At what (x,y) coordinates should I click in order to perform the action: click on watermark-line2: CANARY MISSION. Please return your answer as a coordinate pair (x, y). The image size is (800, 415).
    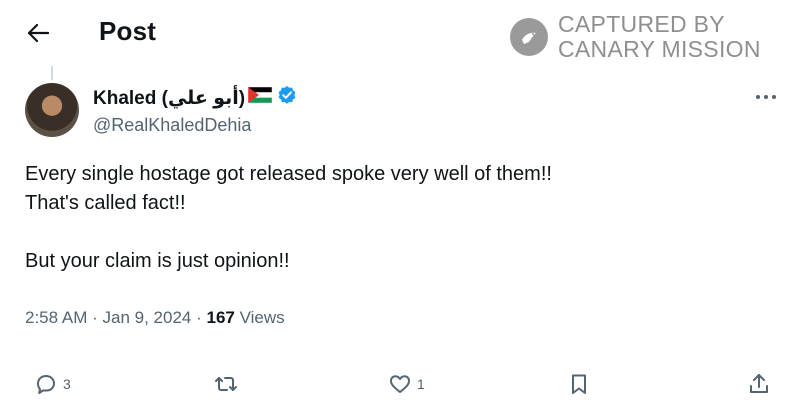
    Looking at the image, I should click on (659, 49).